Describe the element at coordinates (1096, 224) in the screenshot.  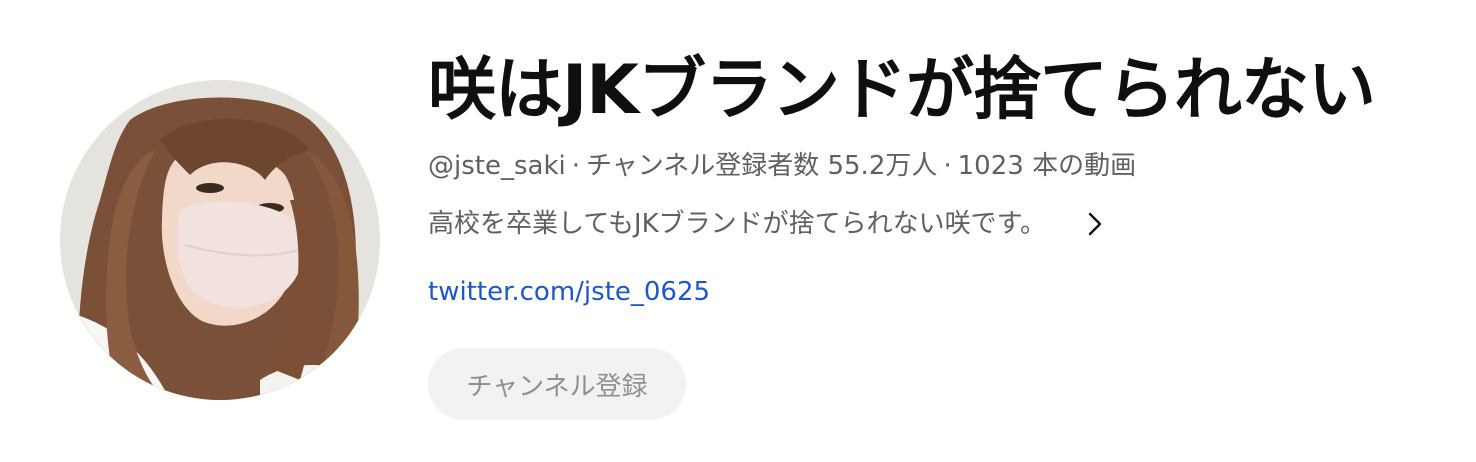
I see `chevron-right-icon` at that location.